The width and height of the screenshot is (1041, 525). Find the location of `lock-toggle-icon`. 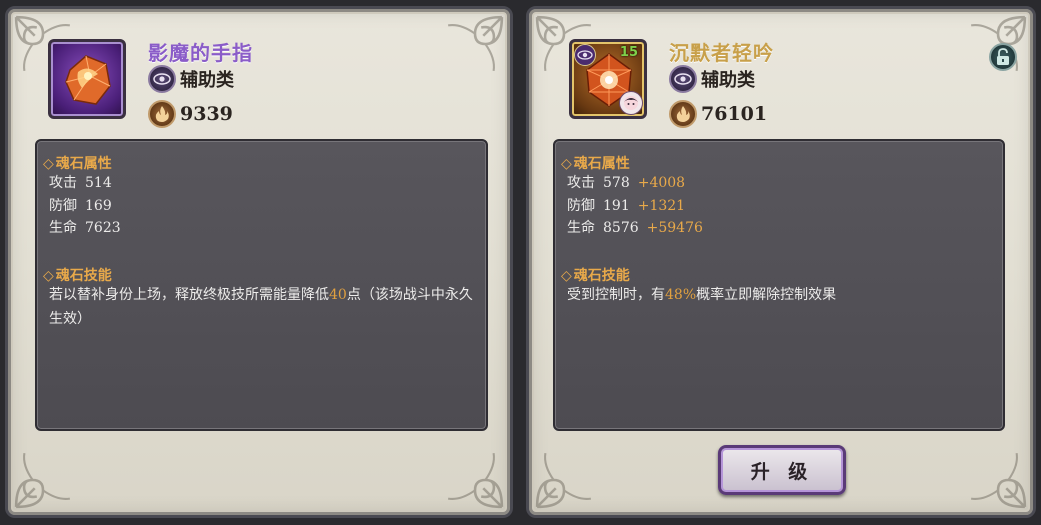

lock-toggle-icon is located at coordinates (1003, 57).